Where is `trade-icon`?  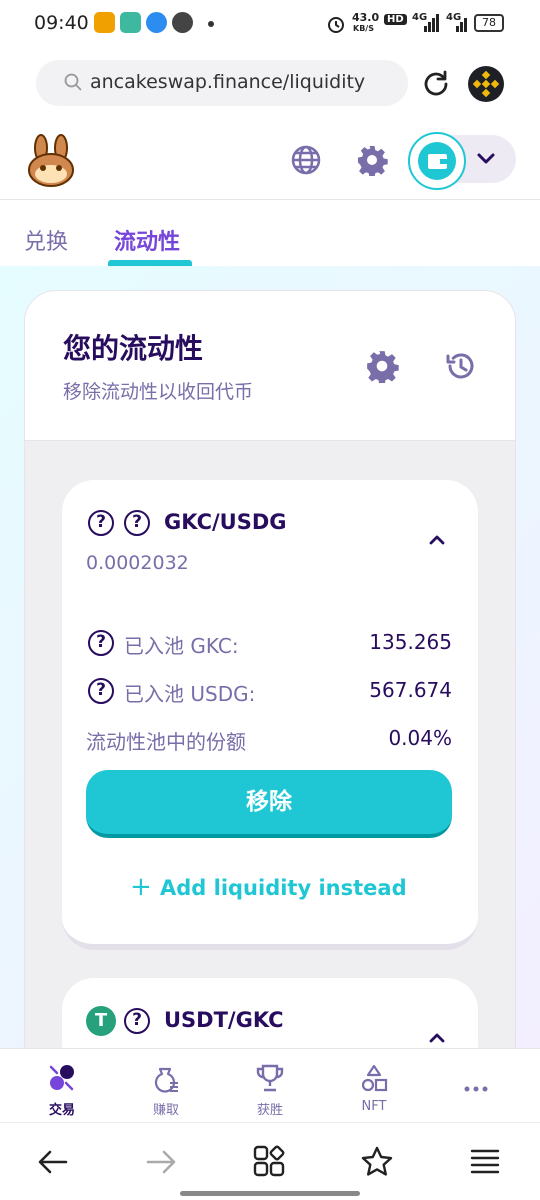
trade-icon is located at coordinates (61, 1078).